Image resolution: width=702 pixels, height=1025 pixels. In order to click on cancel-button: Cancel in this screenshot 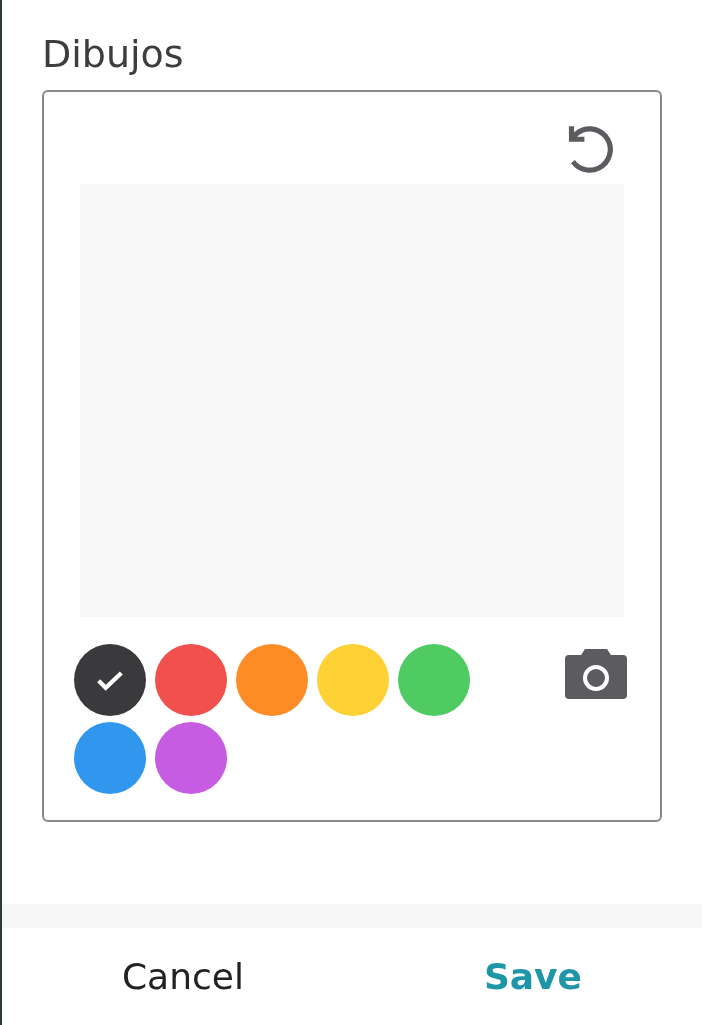, I will do `click(182, 976)`.